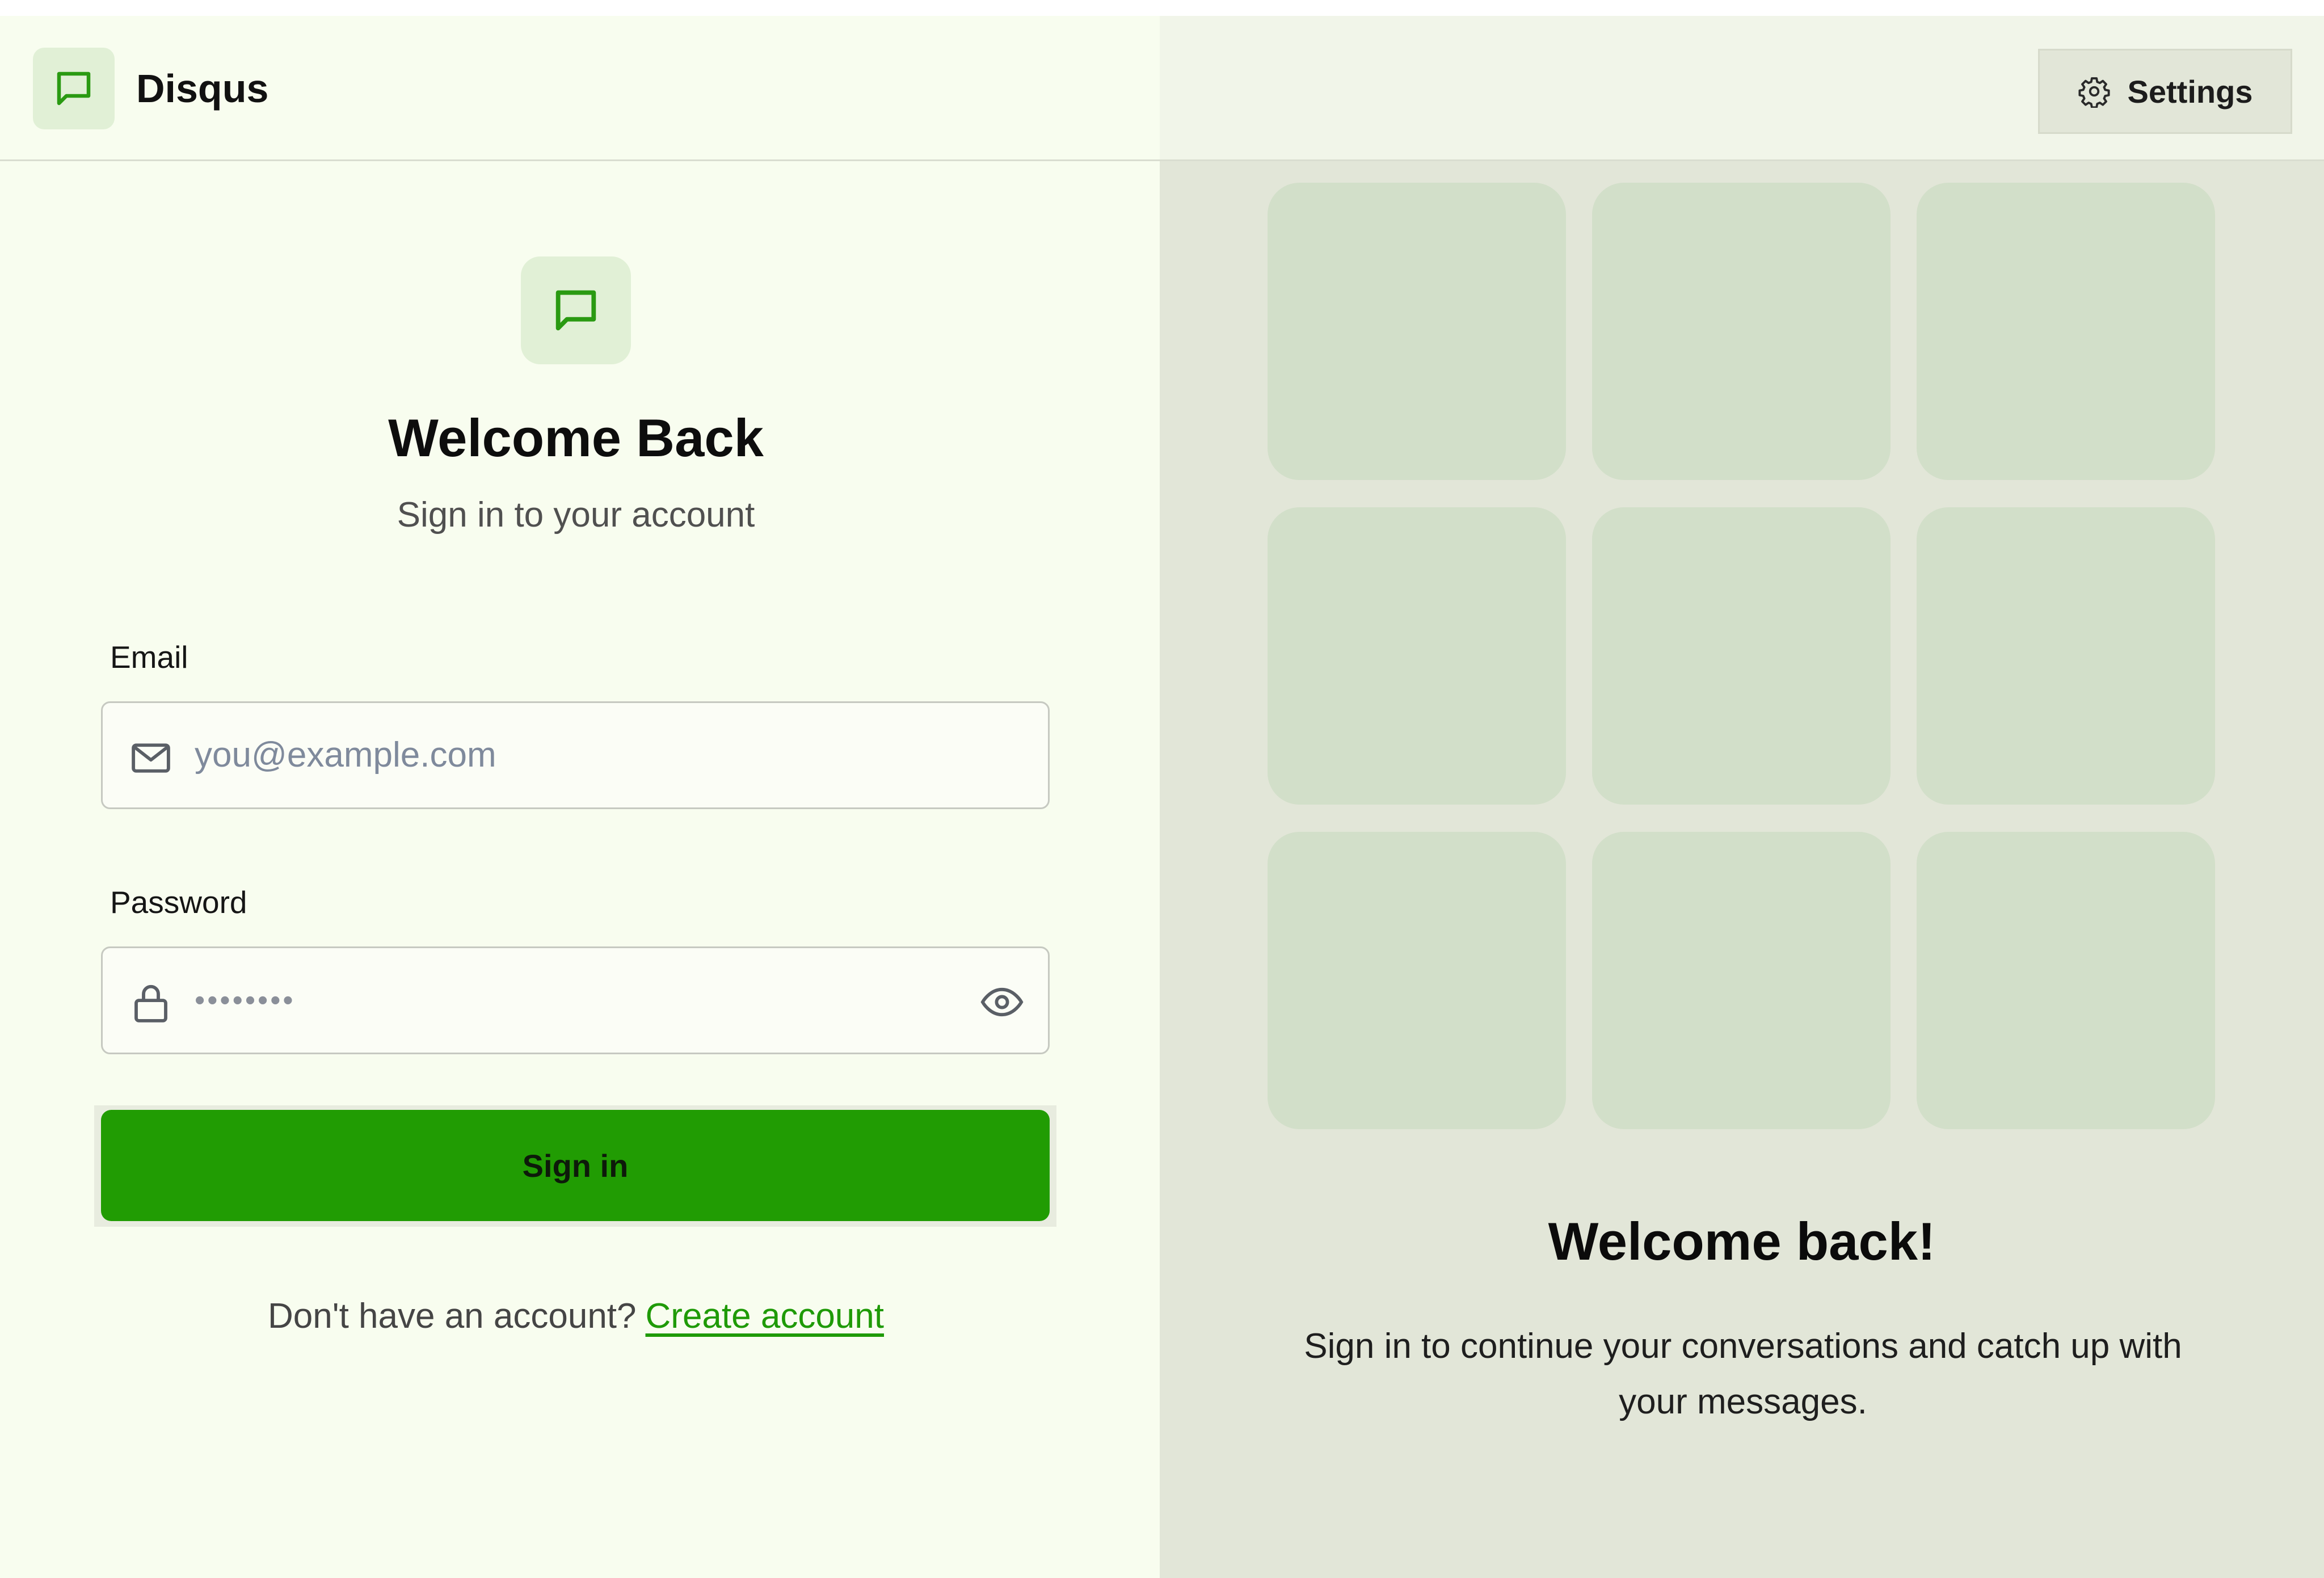 This screenshot has width=2324, height=1578. I want to click on create-account-link: Create account, so click(765, 1316).